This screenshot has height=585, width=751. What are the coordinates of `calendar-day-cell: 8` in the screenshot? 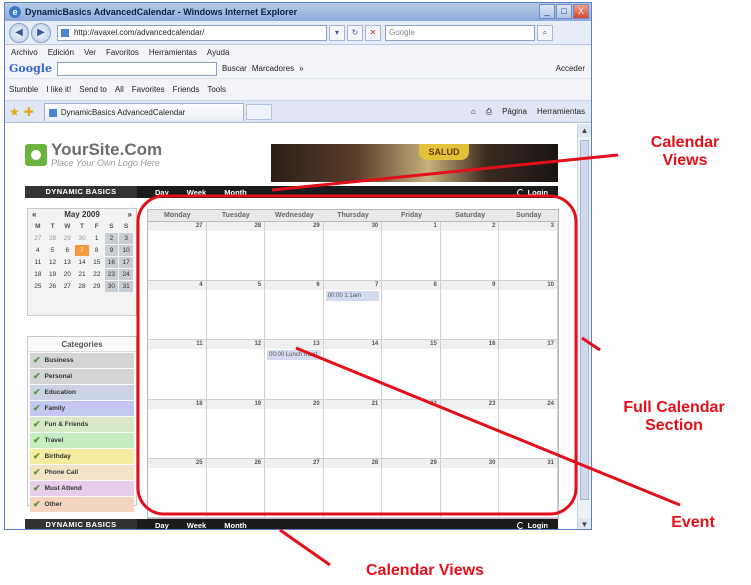 It's located at (411, 311).